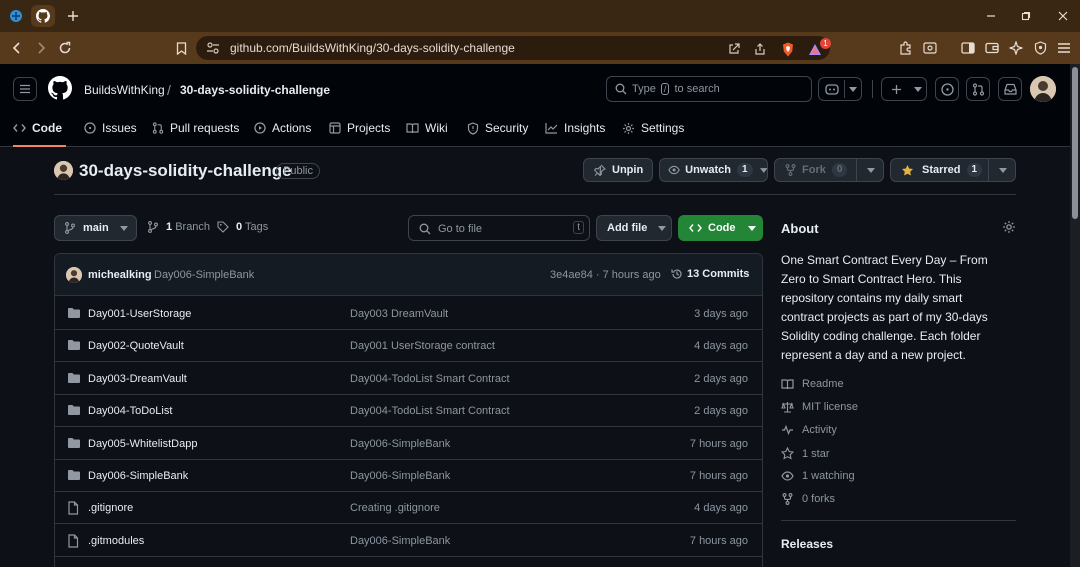 This screenshot has width=1080, height=567. Describe the element at coordinates (242, 227) in the screenshot. I see `tags-link: 0 Tags` at that location.